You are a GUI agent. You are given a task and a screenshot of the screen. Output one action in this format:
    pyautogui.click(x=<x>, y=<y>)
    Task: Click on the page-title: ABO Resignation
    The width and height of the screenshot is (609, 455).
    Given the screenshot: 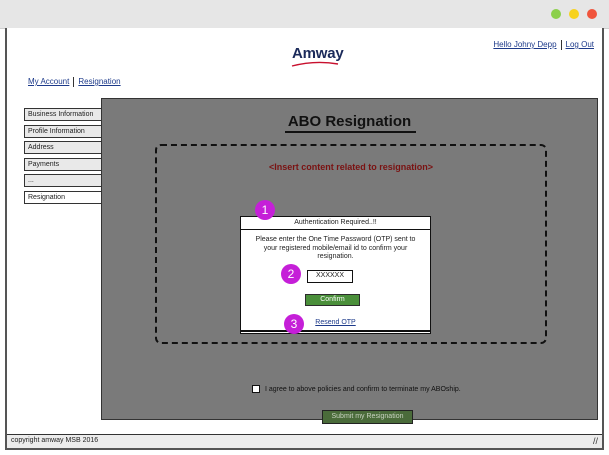 What is the action you would take?
    pyautogui.click(x=349, y=121)
    